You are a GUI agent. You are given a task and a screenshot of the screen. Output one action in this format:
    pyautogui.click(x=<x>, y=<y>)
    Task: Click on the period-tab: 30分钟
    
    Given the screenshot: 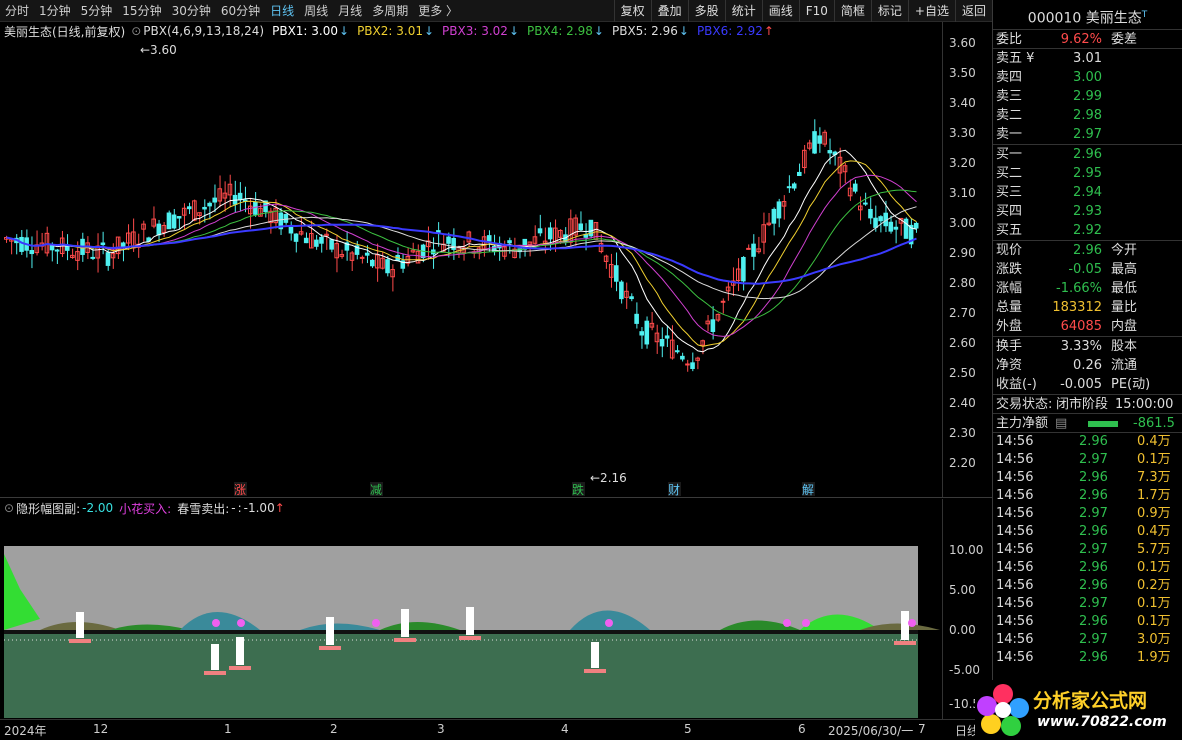 What is the action you would take?
    pyautogui.click(x=191, y=11)
    